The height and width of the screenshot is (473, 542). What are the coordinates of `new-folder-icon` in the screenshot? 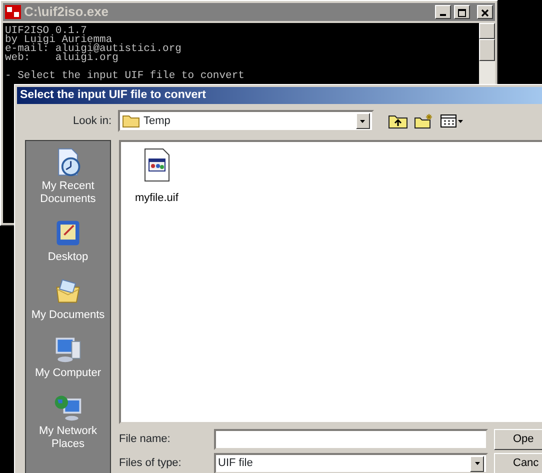 It's located at (424, 121).